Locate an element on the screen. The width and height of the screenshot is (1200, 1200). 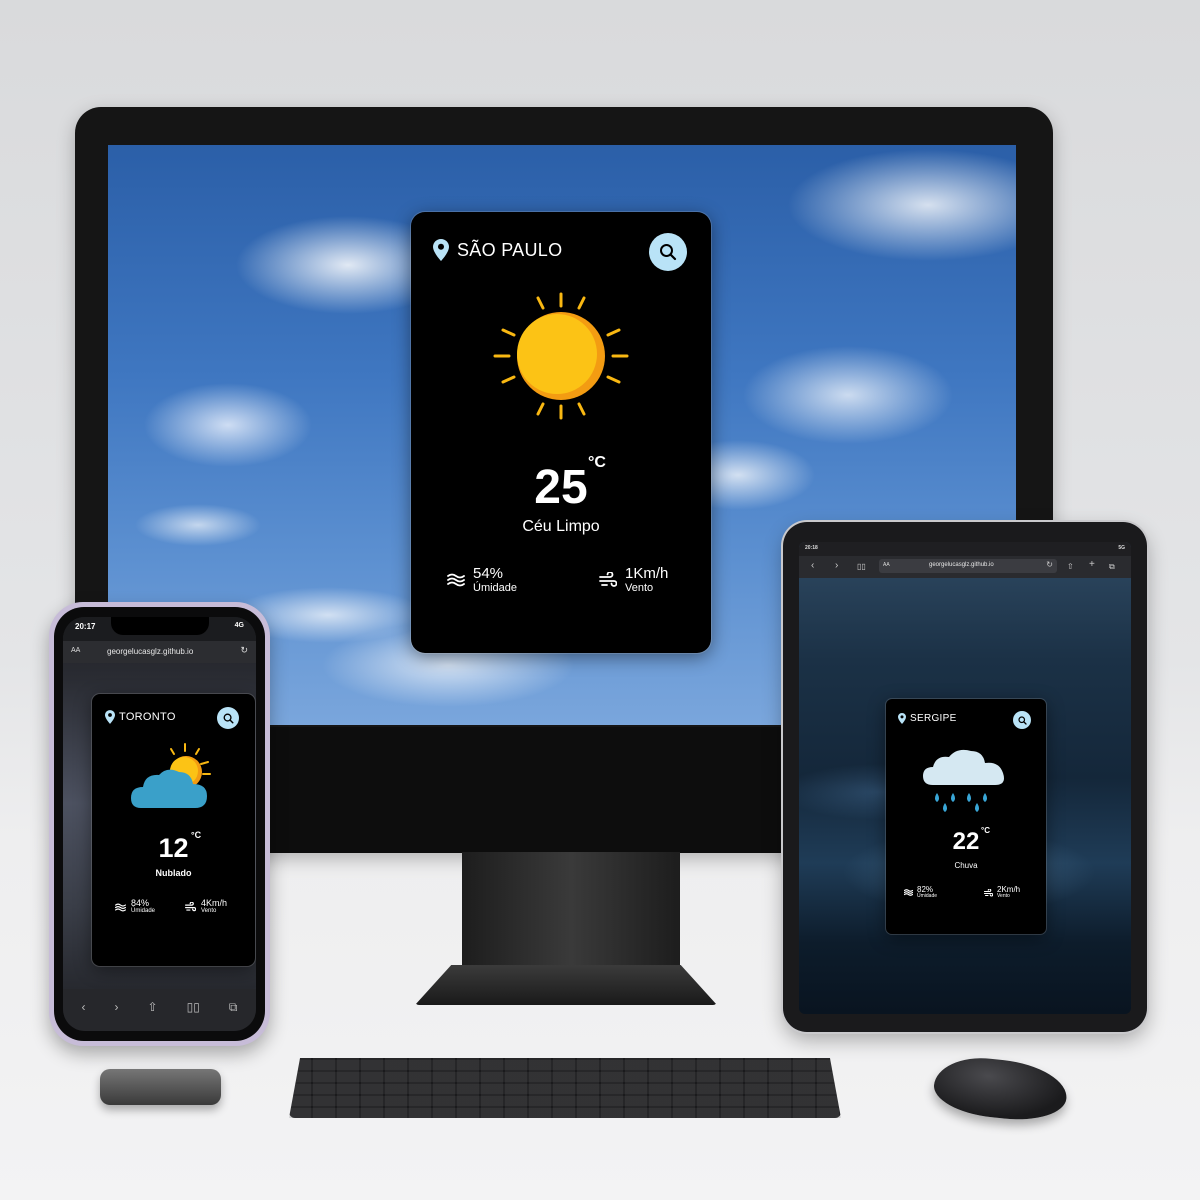
city-row: TORONTO is located at coordinates (140, 717).